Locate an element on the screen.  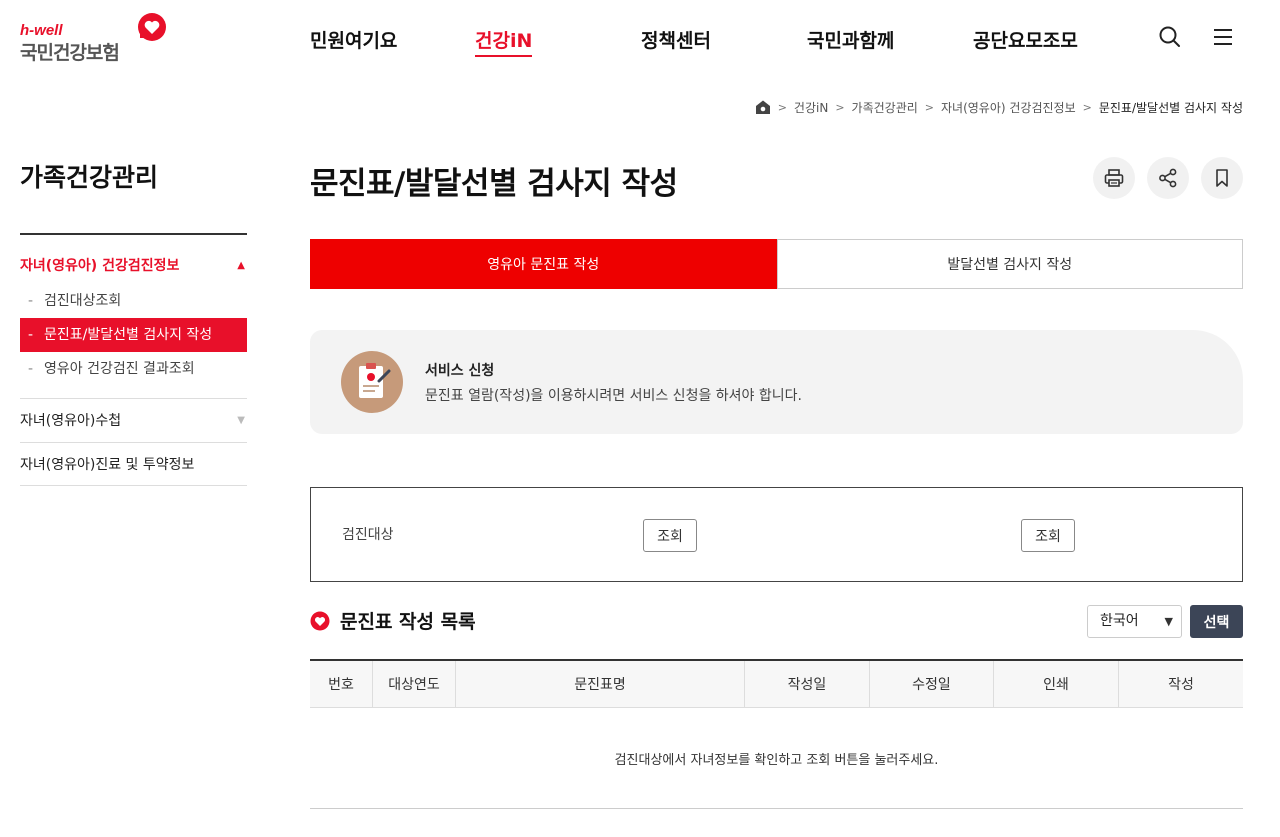
sidebar-item-child-handbook: 자녀(영유아)수첩 ▼ is located at coordinates (133, 420).